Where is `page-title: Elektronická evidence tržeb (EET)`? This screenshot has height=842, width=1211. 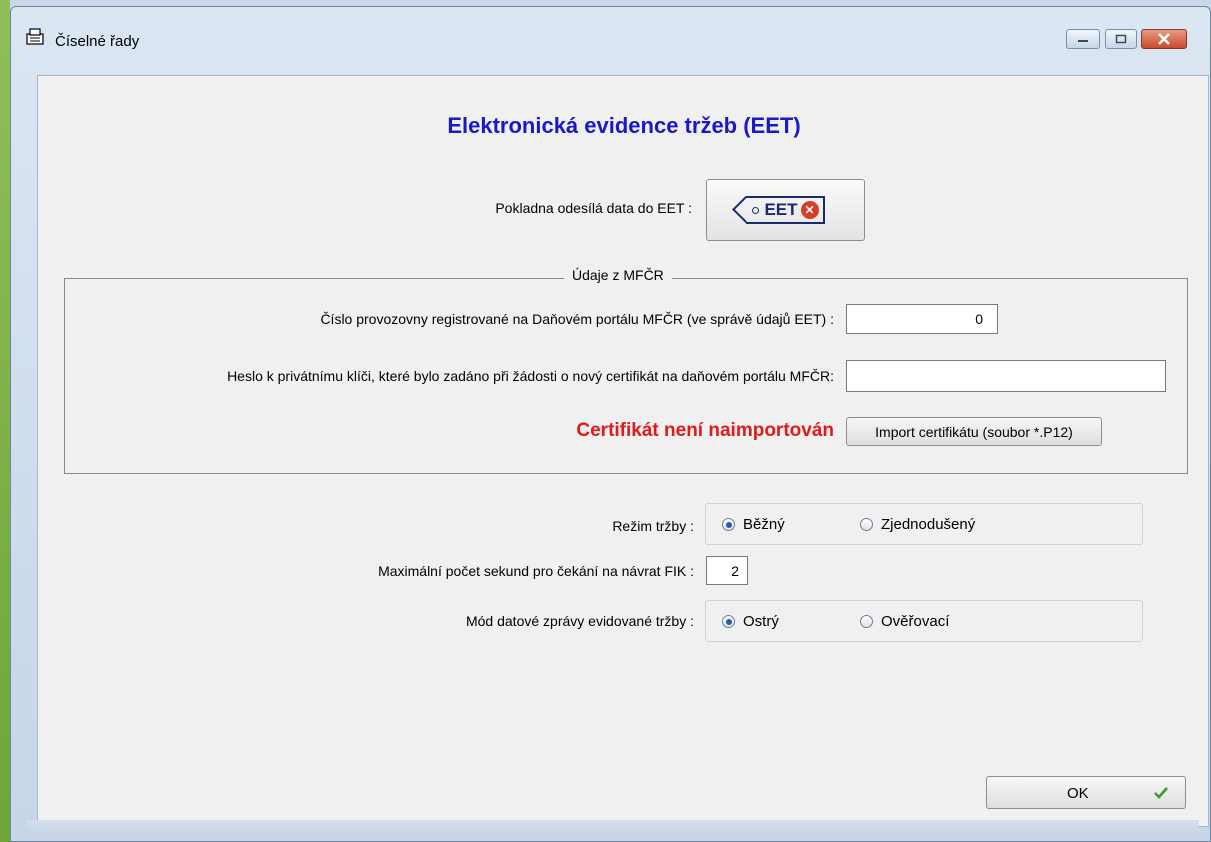 page-title: Elektronická evidence tržeb (EET) is located at coordinates (624, 125).